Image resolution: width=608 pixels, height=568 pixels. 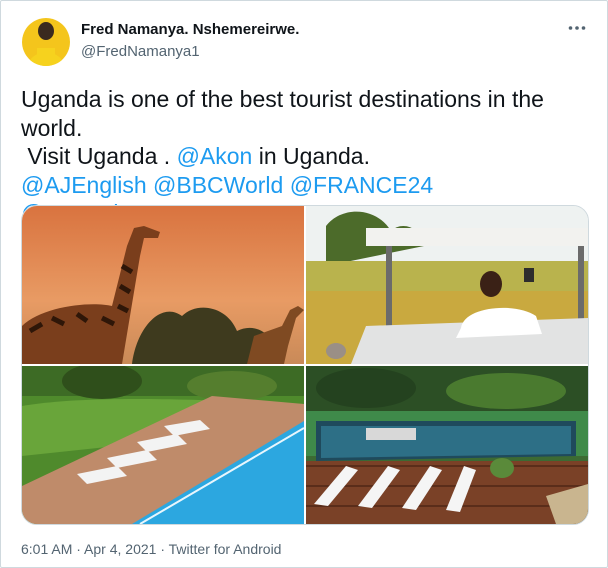 What do you see at coordinates (99, 156) in the screenshot?
I see `tweet-line-2-prefix: Visit Uganda .` at bounding box center [99, 156].